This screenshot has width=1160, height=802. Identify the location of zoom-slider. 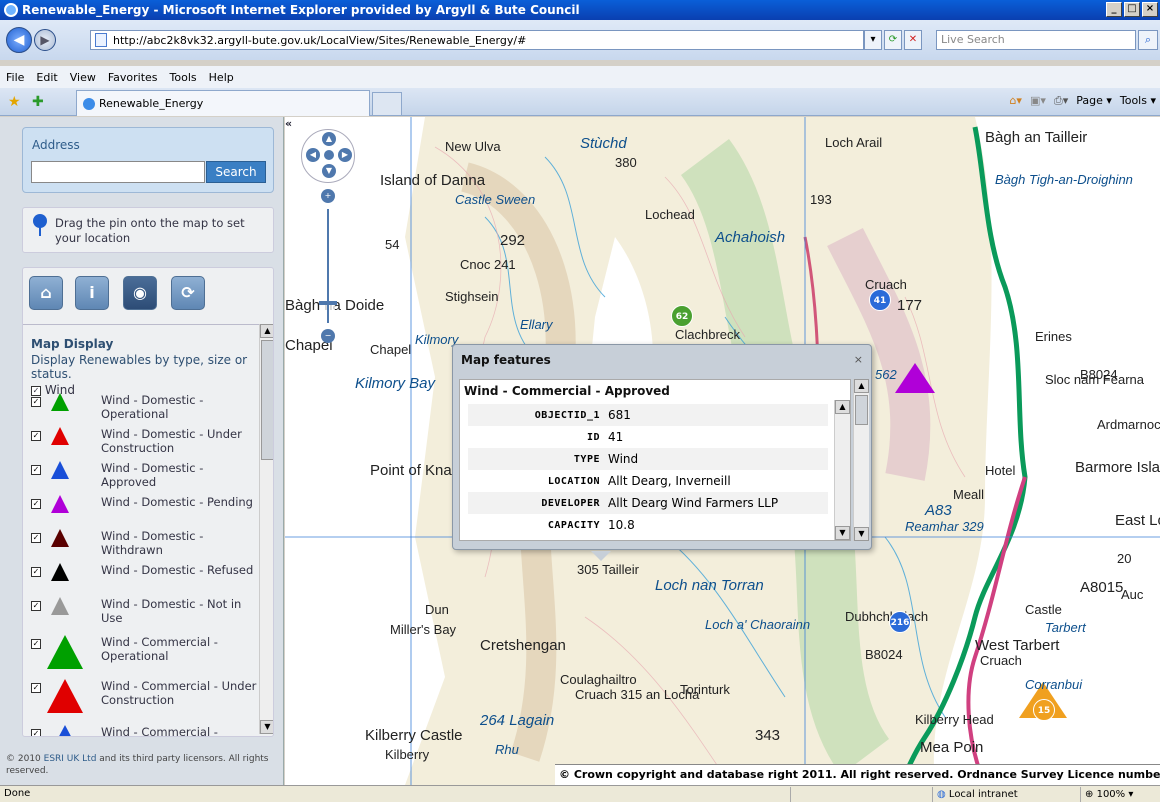
(328, 303).